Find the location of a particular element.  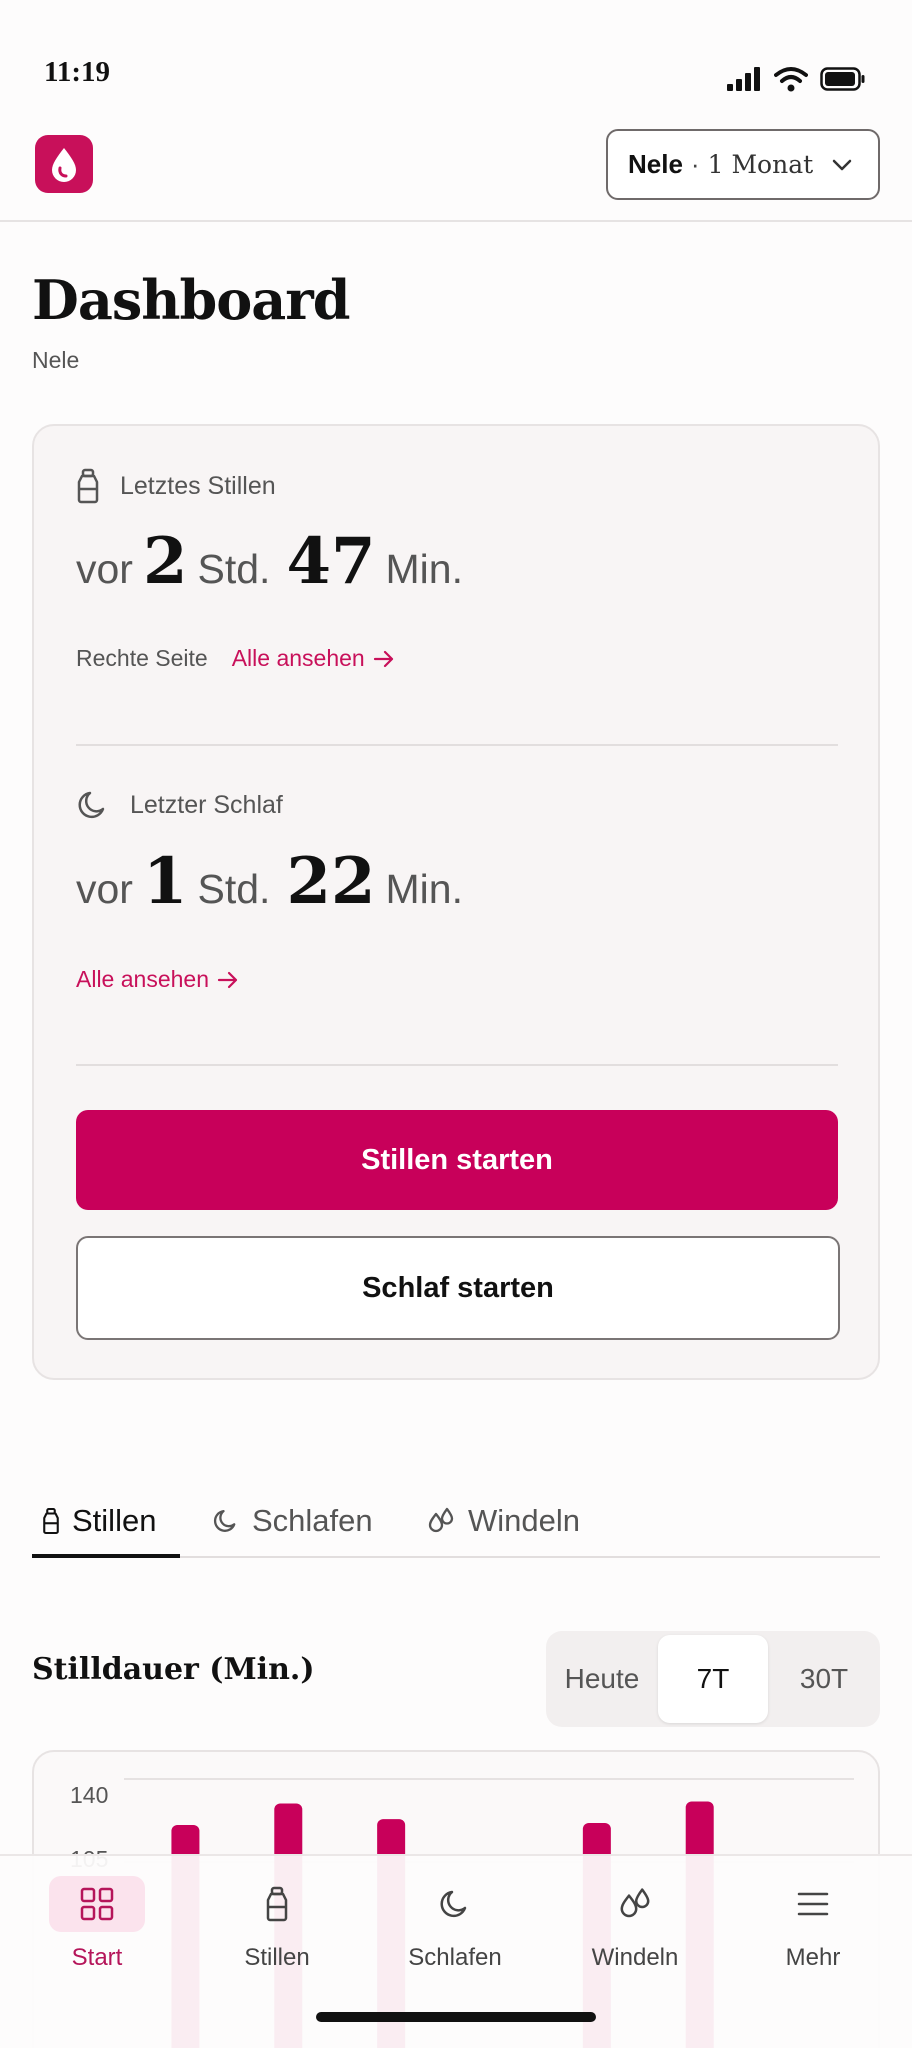

sleep-see-all-label: Alle ansehen is located at coordinates (142, 979).